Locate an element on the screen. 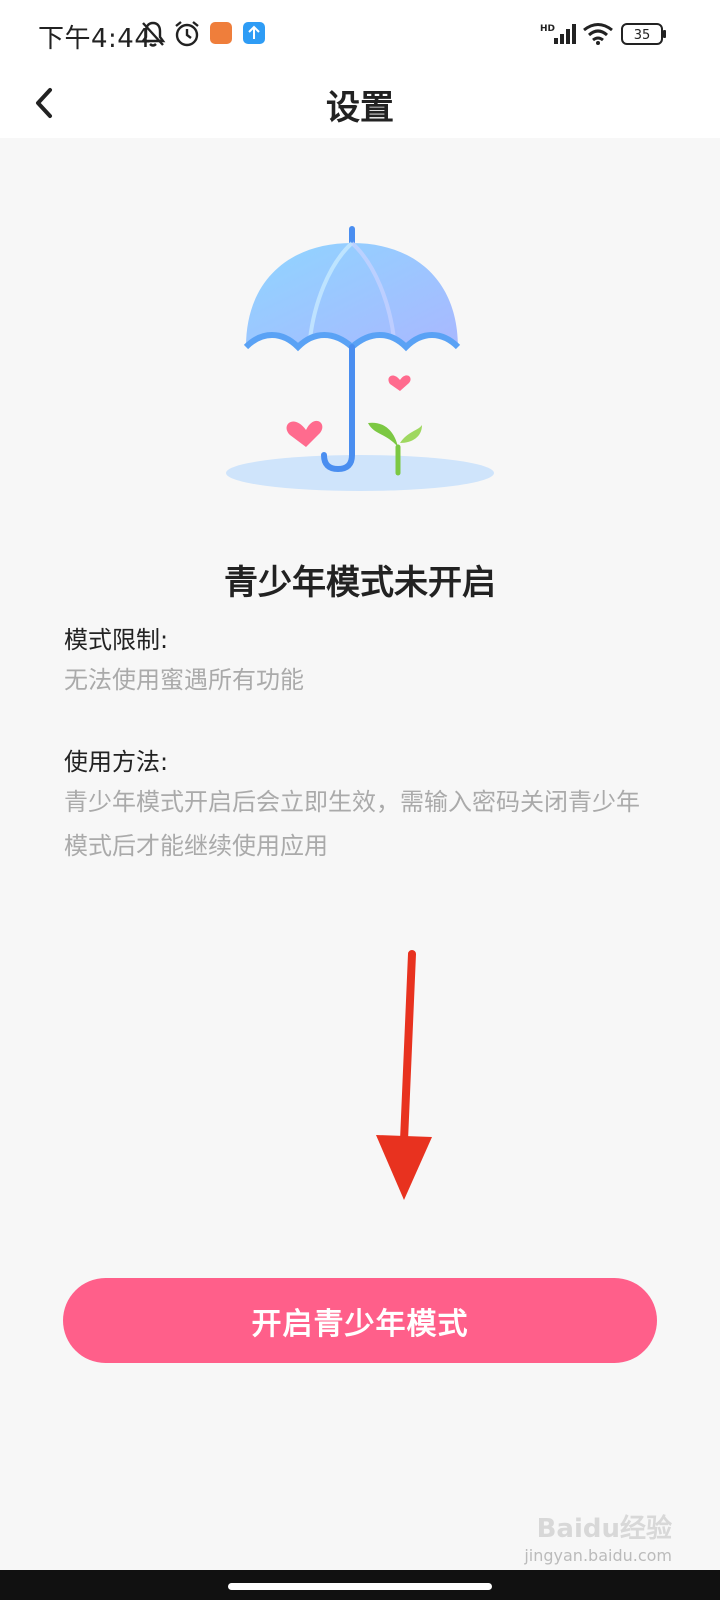 Image resolution: width=720 pixels, height=1600 pixels. red-arrow-icon is located at coordinates (404, 1075).